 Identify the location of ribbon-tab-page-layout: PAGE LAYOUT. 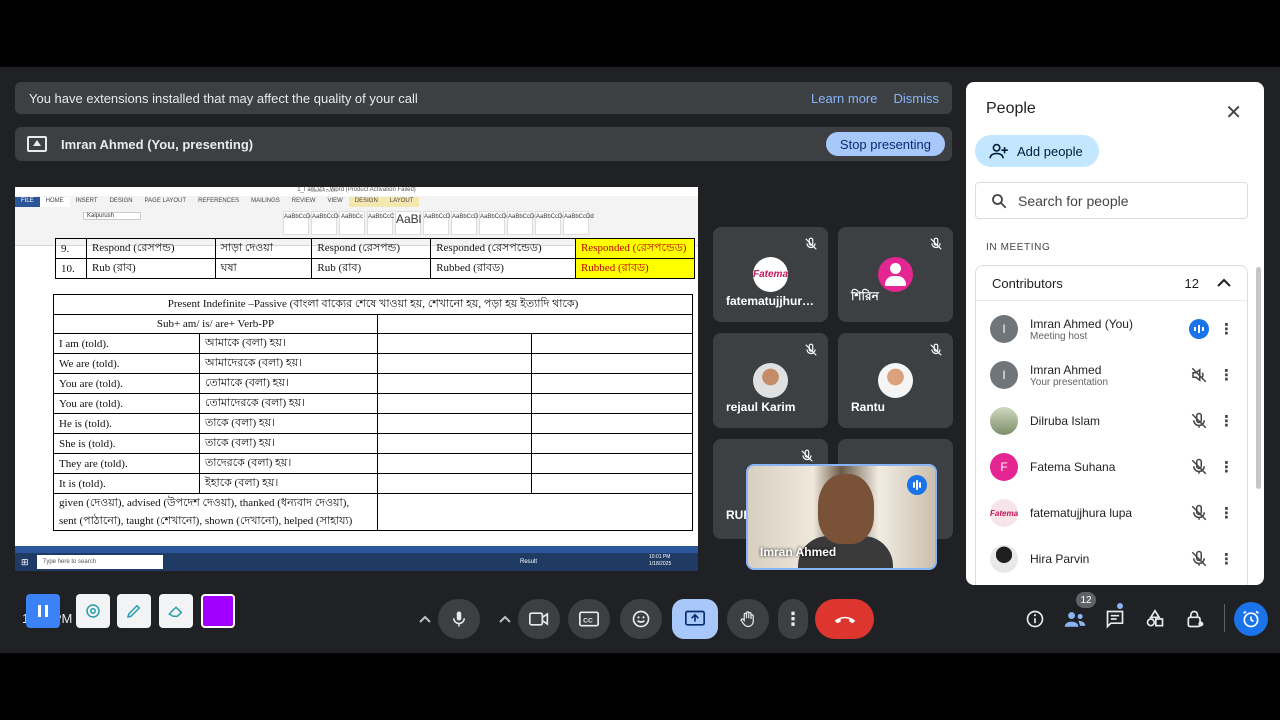
(165, 202).